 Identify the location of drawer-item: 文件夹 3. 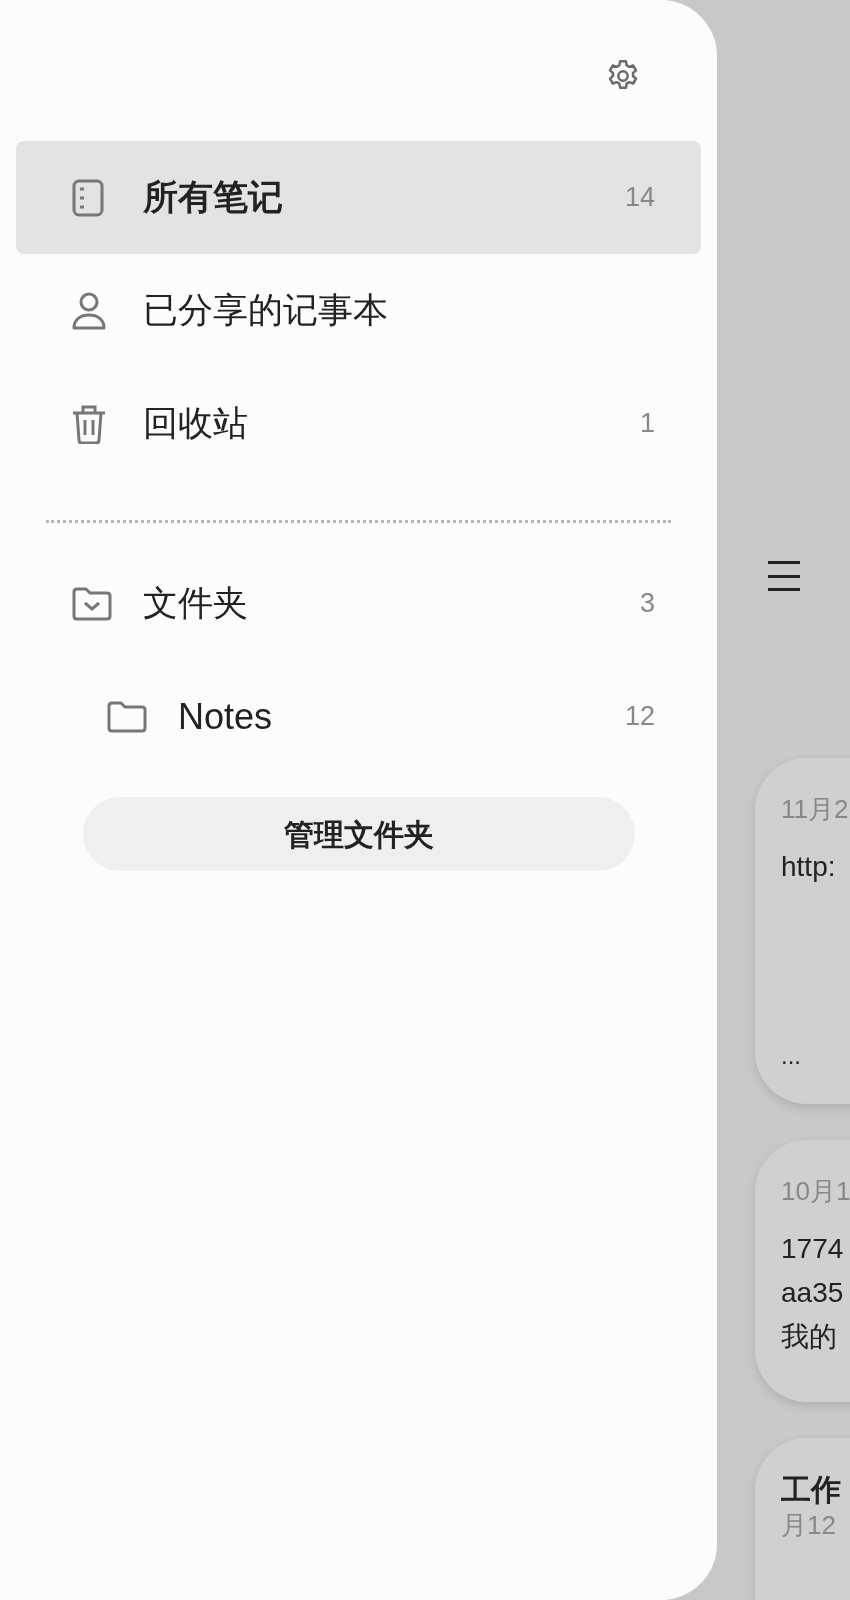
(358, 603).